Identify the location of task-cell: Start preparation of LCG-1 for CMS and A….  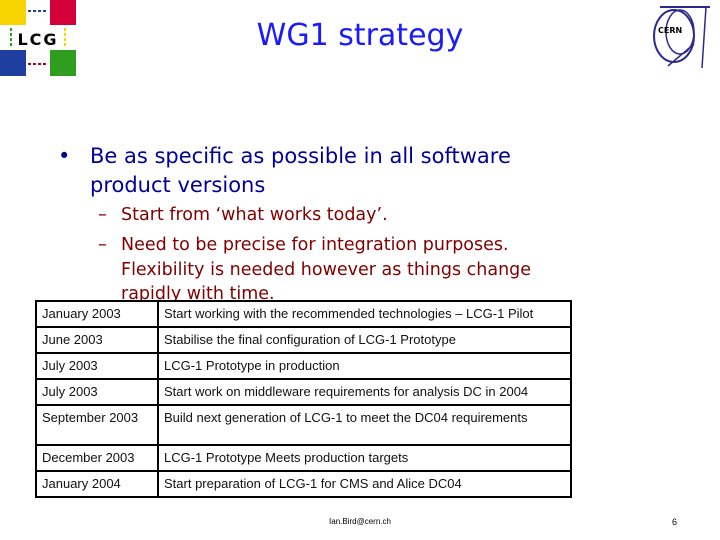
(364, 484).